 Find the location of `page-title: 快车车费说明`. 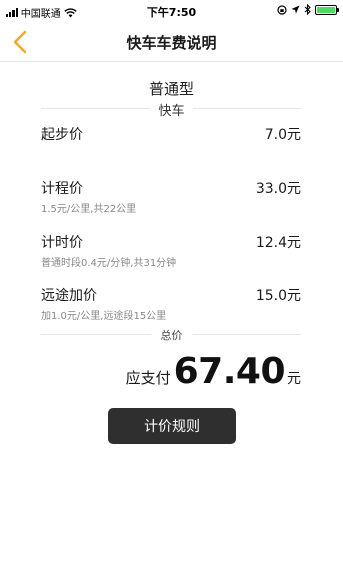

page-title: 快车车费说明 is located at coordinates (171, 43).